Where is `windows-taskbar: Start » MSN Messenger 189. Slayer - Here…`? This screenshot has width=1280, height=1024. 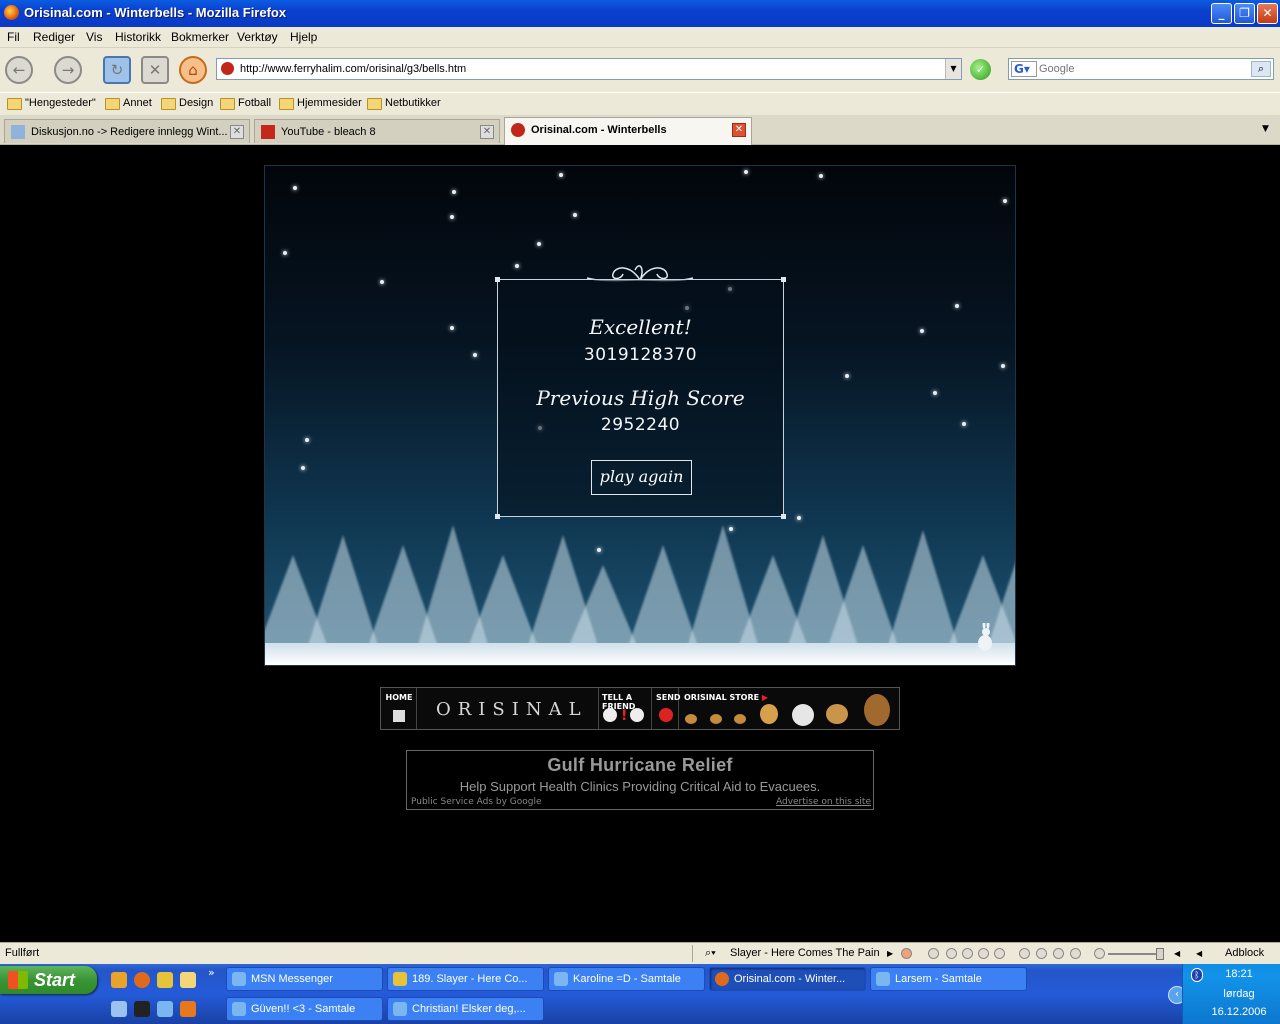 windows-taskbar: Start » MSN Messenger 189. Slayer - Here… is located at coordinates (640, 994).